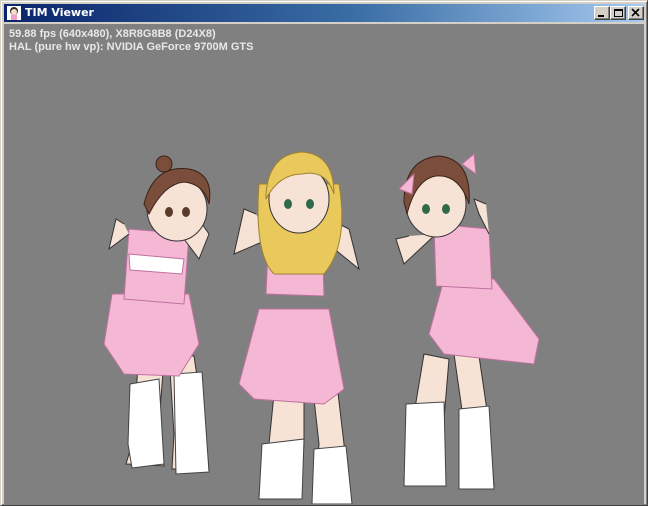 This screenshot has width=648, height=506. Describe the element at coordinates (601, 16) in the screenshot. I see `minimize-icon` at that location.